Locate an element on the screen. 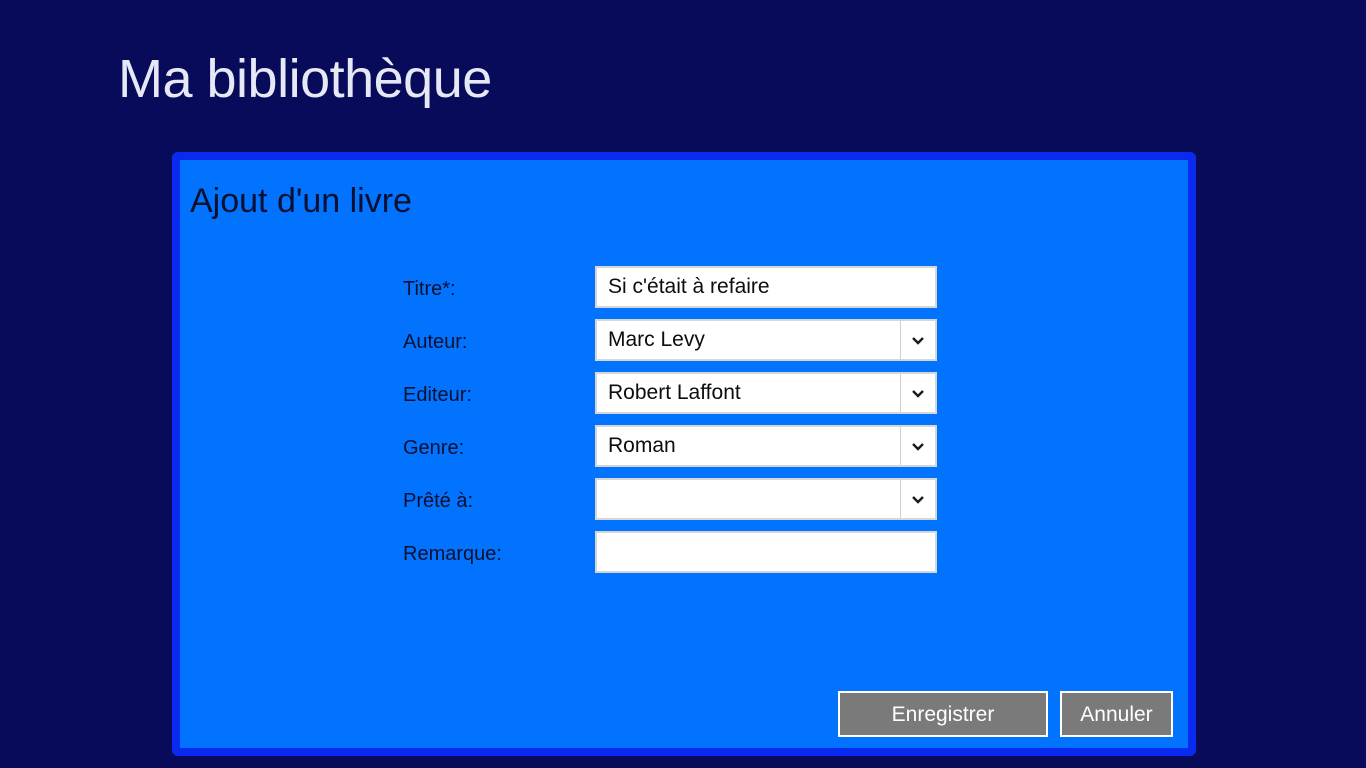 This screenshot has width=1366, height=768. form-row-title: Titre*: Si c'était à refaire is located at coordinates (674, 287).